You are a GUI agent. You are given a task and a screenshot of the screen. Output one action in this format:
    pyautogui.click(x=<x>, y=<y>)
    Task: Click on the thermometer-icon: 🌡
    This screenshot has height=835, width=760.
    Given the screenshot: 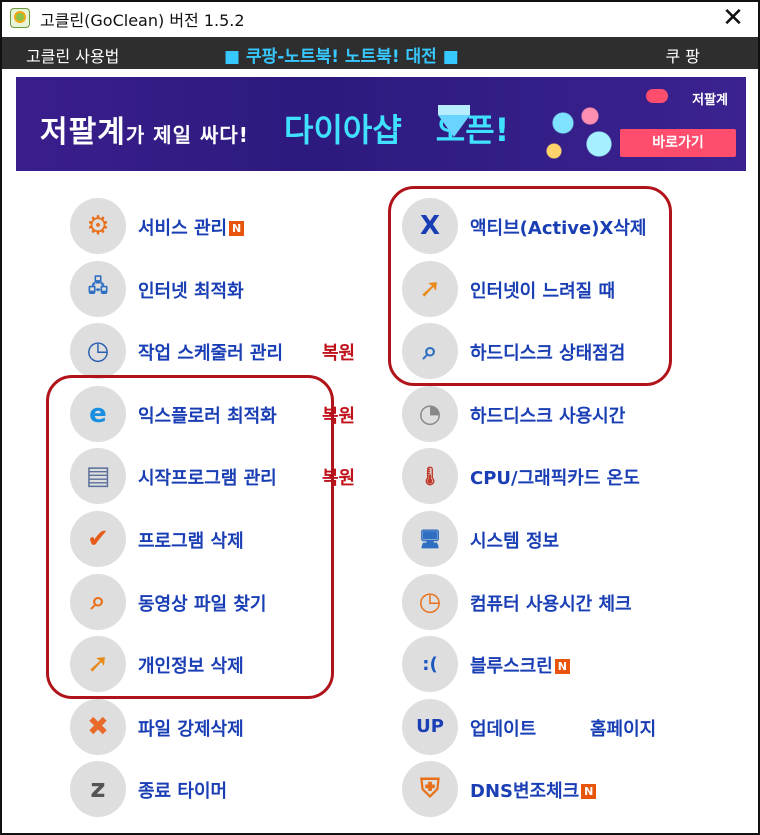 What is the action you would take?
    pyautogui.click(x=430, y=476)
    